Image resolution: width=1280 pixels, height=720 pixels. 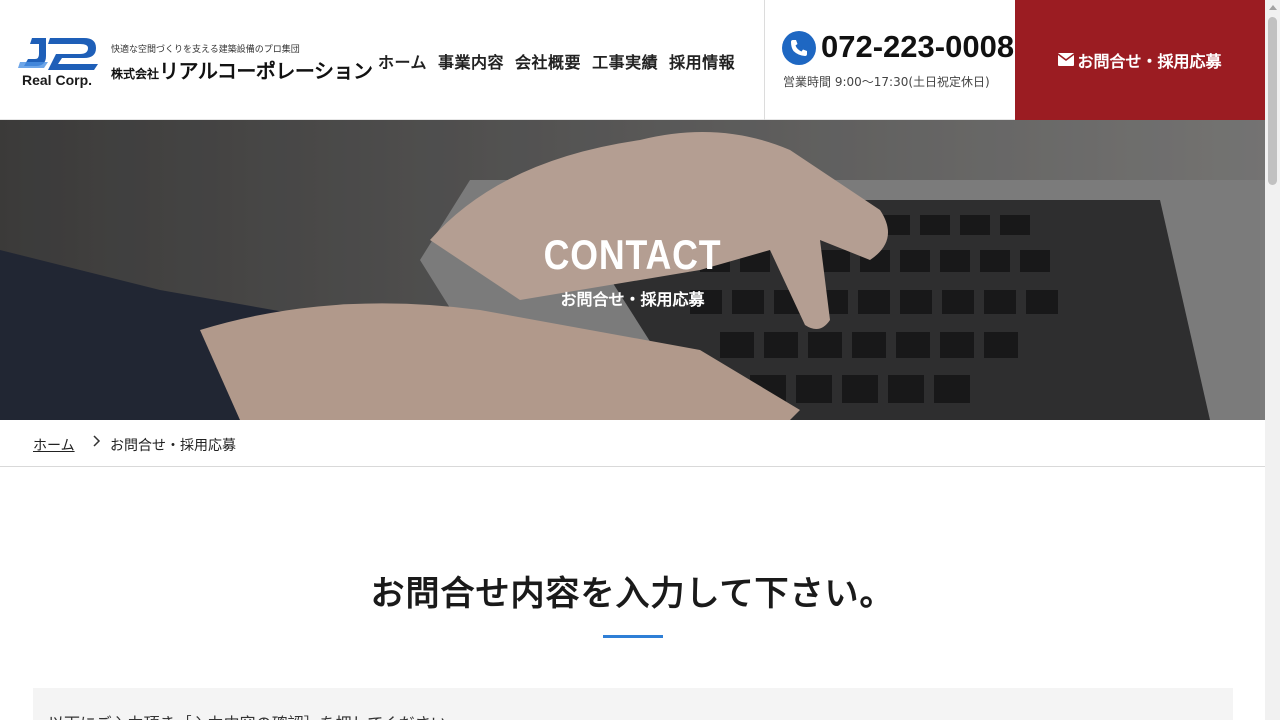 I want to click on scroll-up-arrow-icon, so click(x=1272, y=7).